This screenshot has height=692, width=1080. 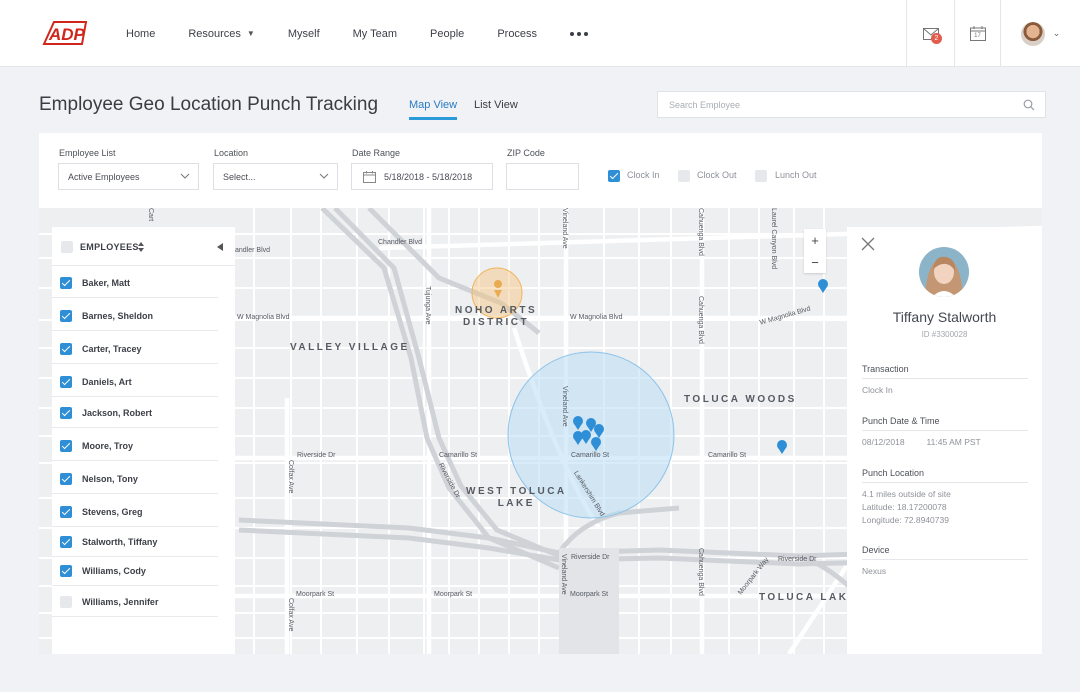 What do you see at coordinates (135, 542) in the screenshot?
I see `employee-list-item: Stalworth, Tiffany` at bounding box center [135, 542].